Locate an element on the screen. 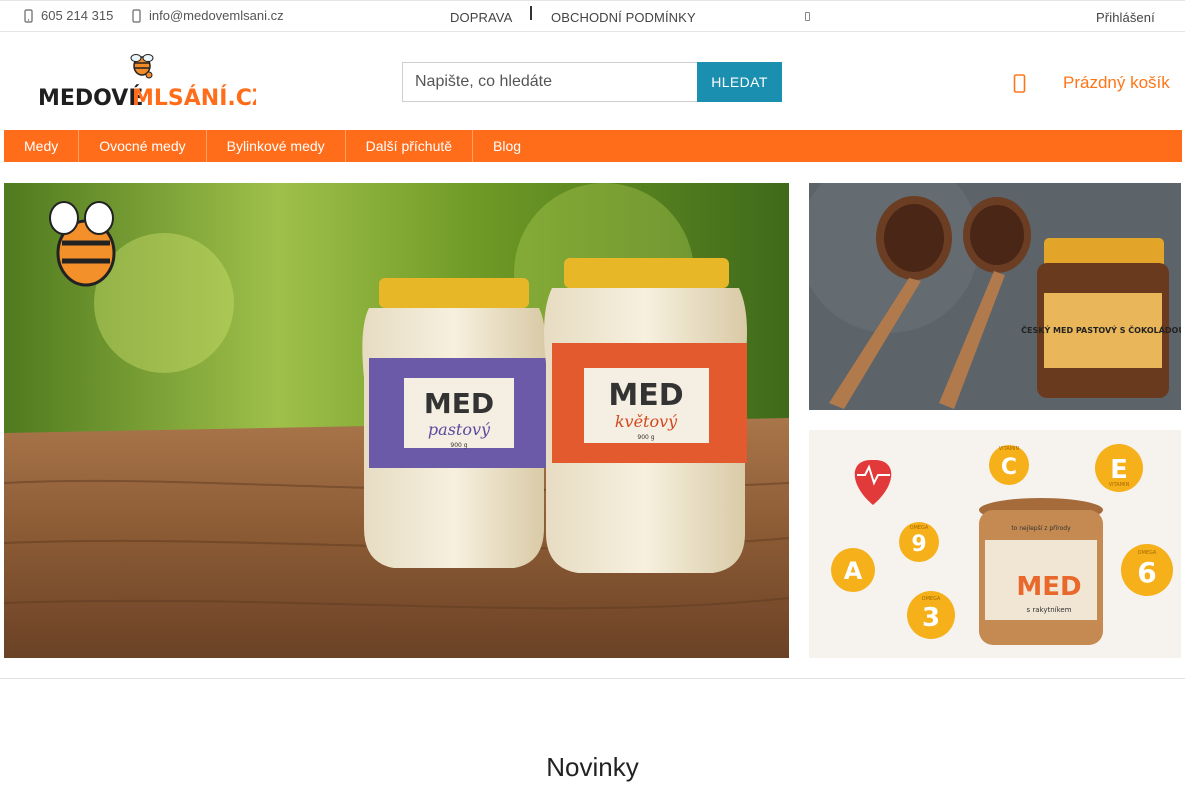 This screenshot has width=1200, height=800. nav-item-blog: Blog is located at coordinates (507, 146).